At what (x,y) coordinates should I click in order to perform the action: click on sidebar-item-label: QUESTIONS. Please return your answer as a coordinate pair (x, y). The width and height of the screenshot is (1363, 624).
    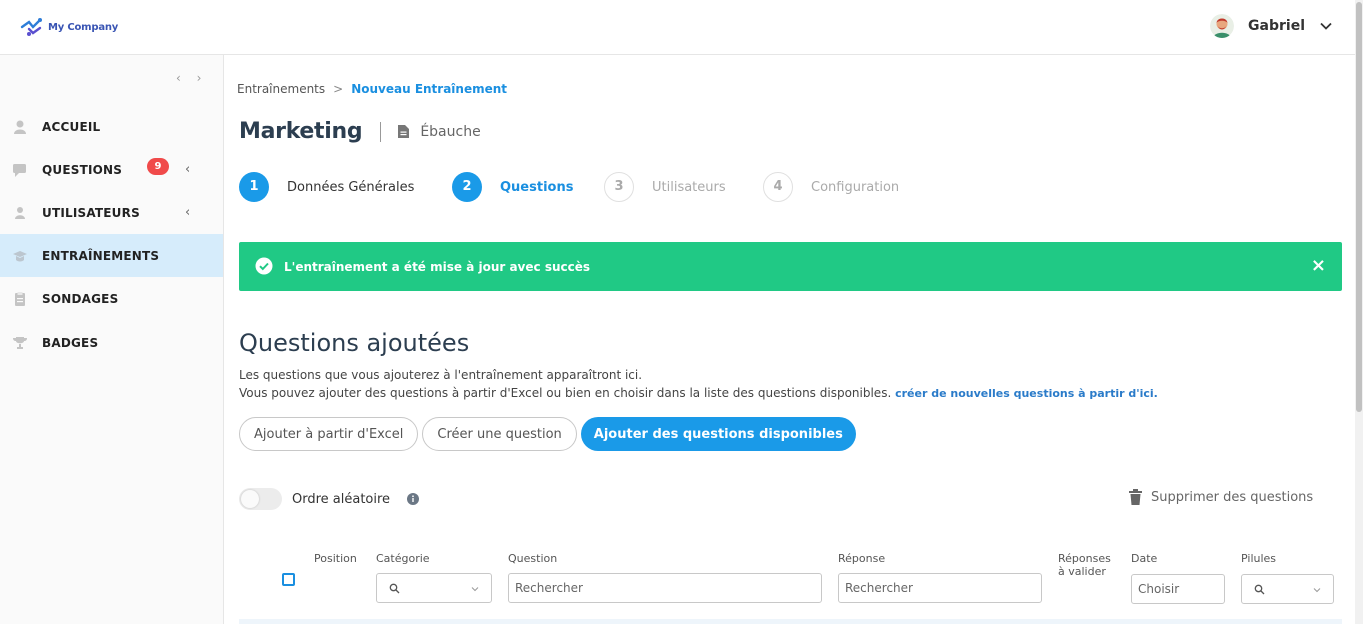
    Looking at the image, I should click on (82, 169).